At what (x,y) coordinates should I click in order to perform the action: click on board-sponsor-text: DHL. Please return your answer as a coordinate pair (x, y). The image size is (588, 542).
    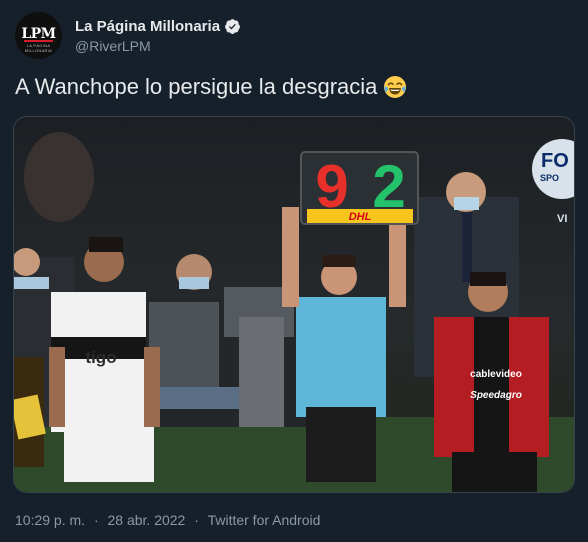
    Looking at the image, I should click on (360, 217).